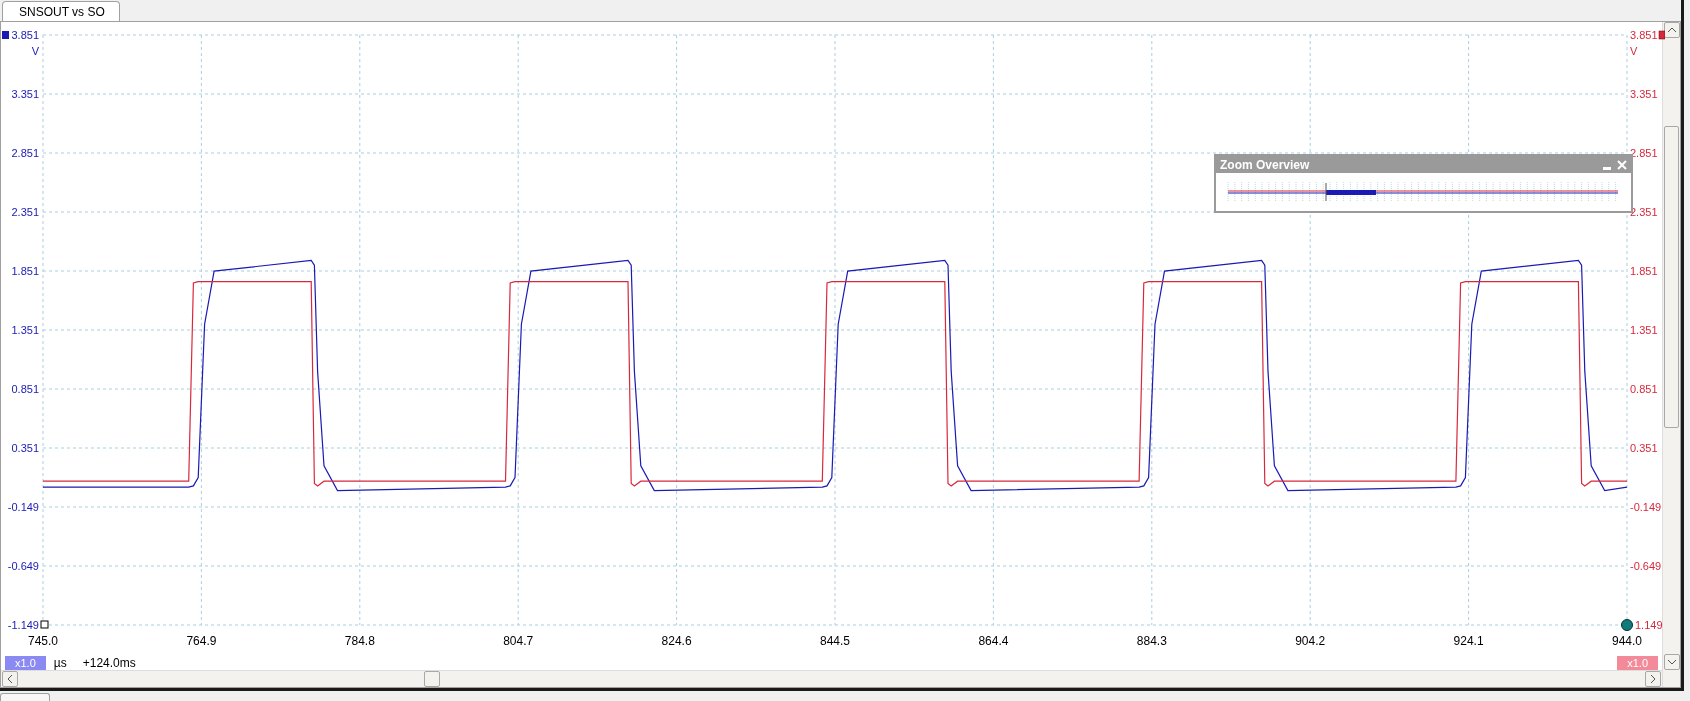  I want to click on axis-label: 764.9, so click(201, 641).